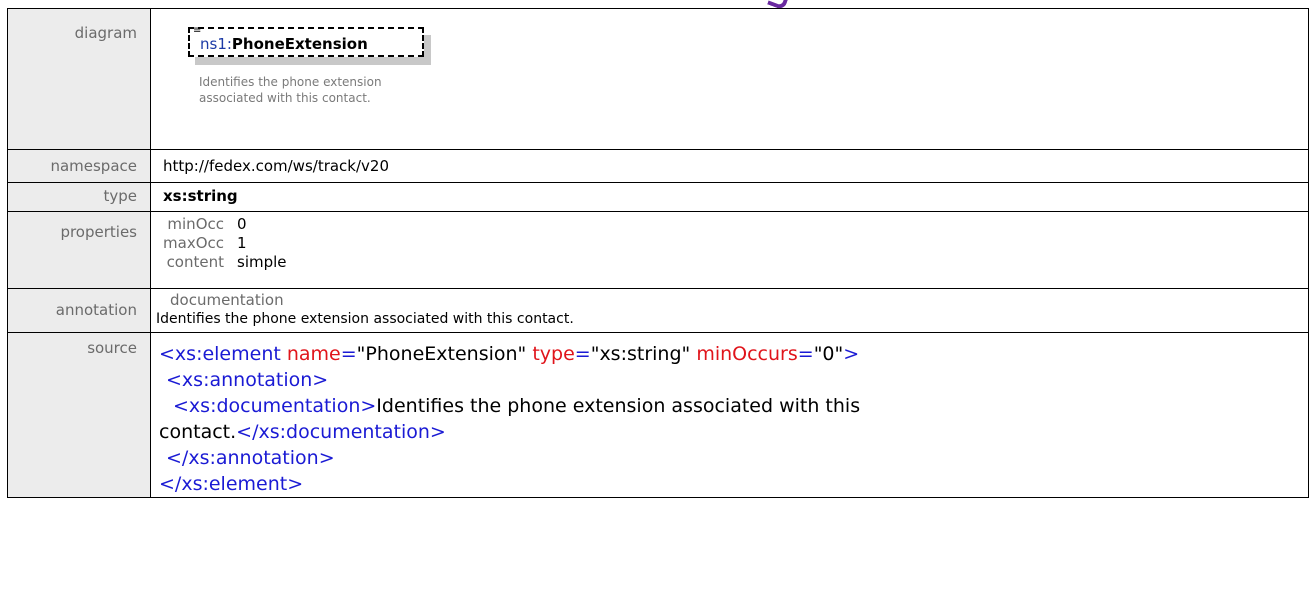 Image resolution: width=1313 pixels, height=615 pixels. What do you see at coordinates (441, 354) in the screenshot?
I see `attr-name-value: "PhoneExtension"` at bounding box center [441, 354].